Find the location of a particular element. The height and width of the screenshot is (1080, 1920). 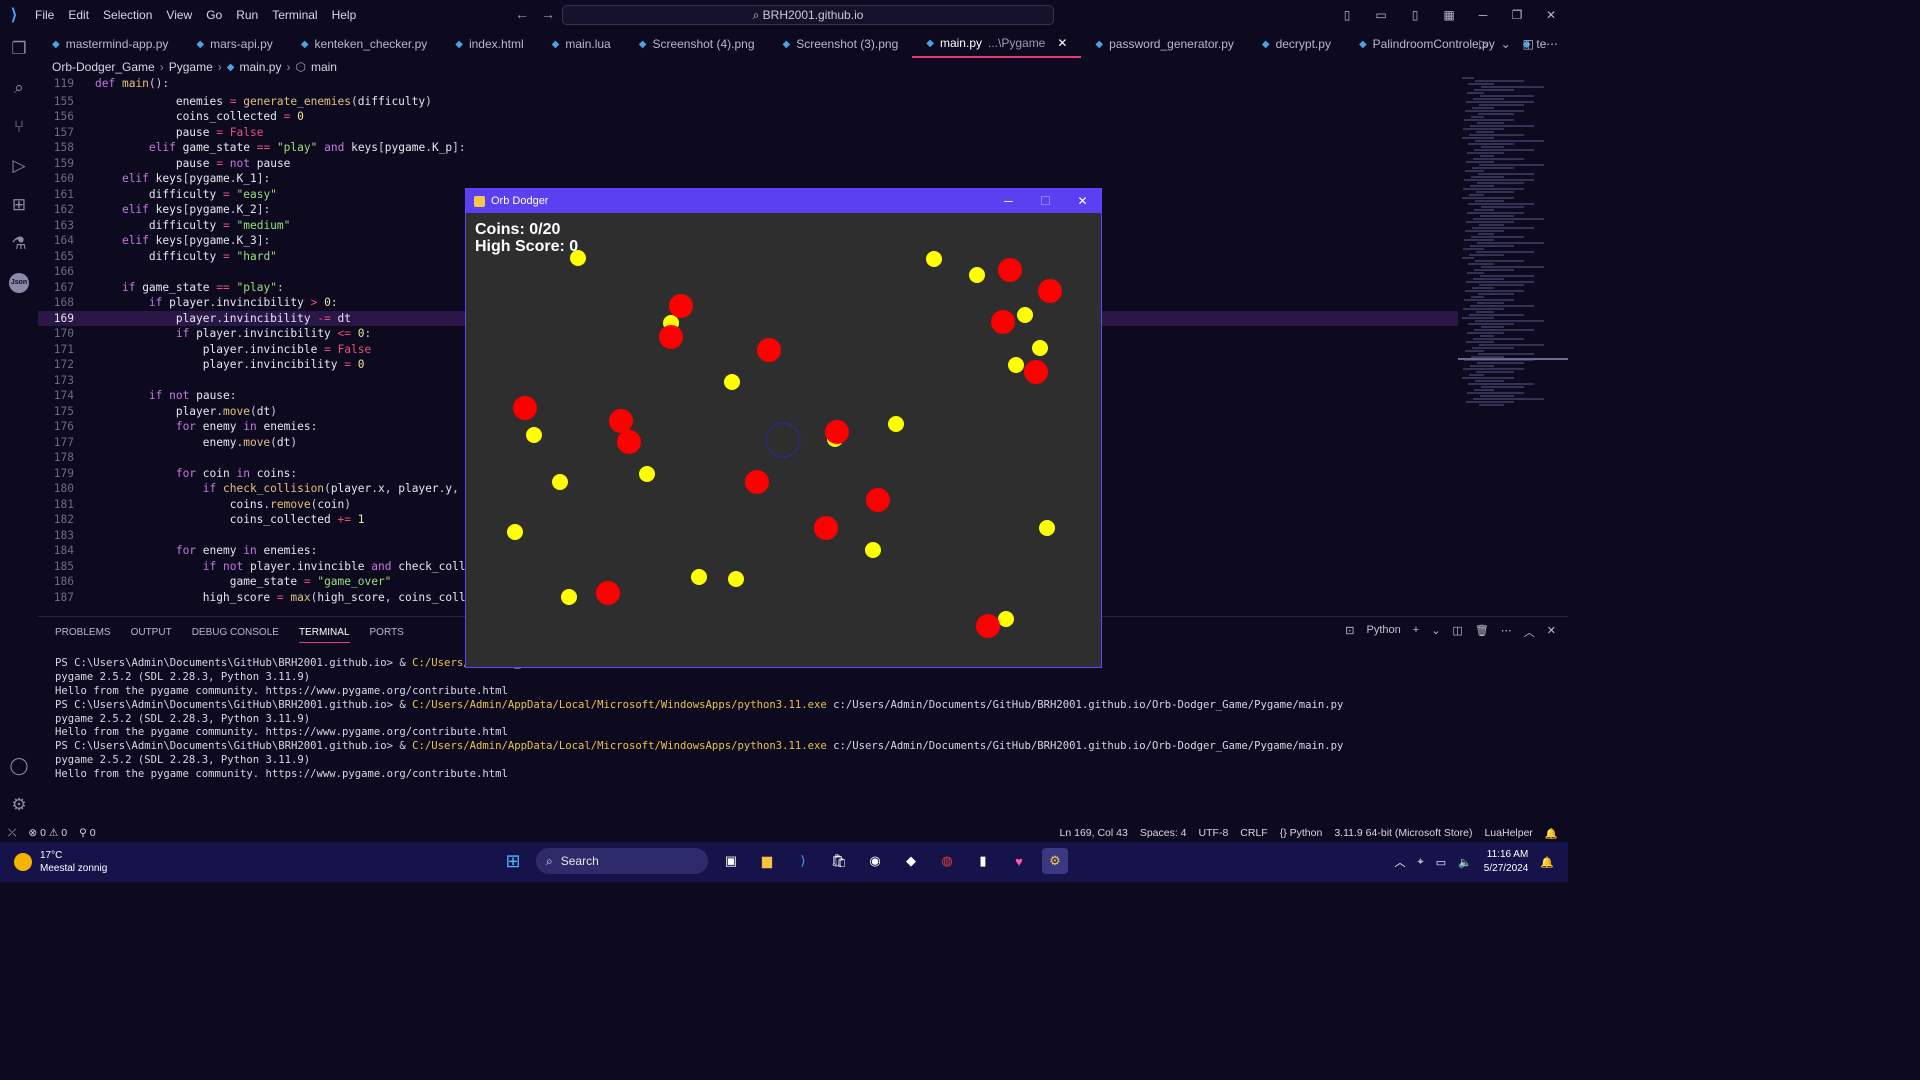

notification-bell-icon: 🔔 is located at coordinates (1547, 862).